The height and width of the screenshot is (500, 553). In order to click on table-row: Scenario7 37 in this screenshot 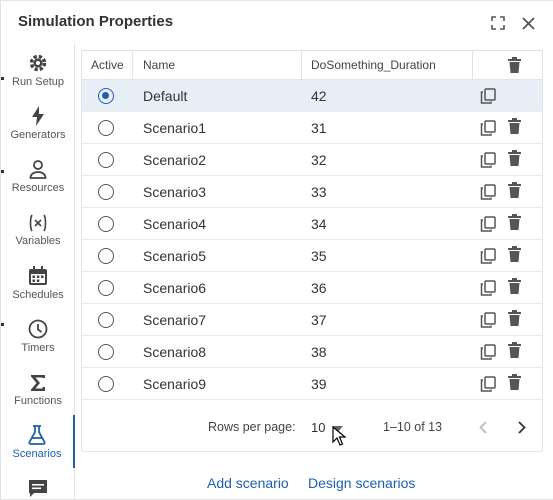, I will do `click(312, 320)`.